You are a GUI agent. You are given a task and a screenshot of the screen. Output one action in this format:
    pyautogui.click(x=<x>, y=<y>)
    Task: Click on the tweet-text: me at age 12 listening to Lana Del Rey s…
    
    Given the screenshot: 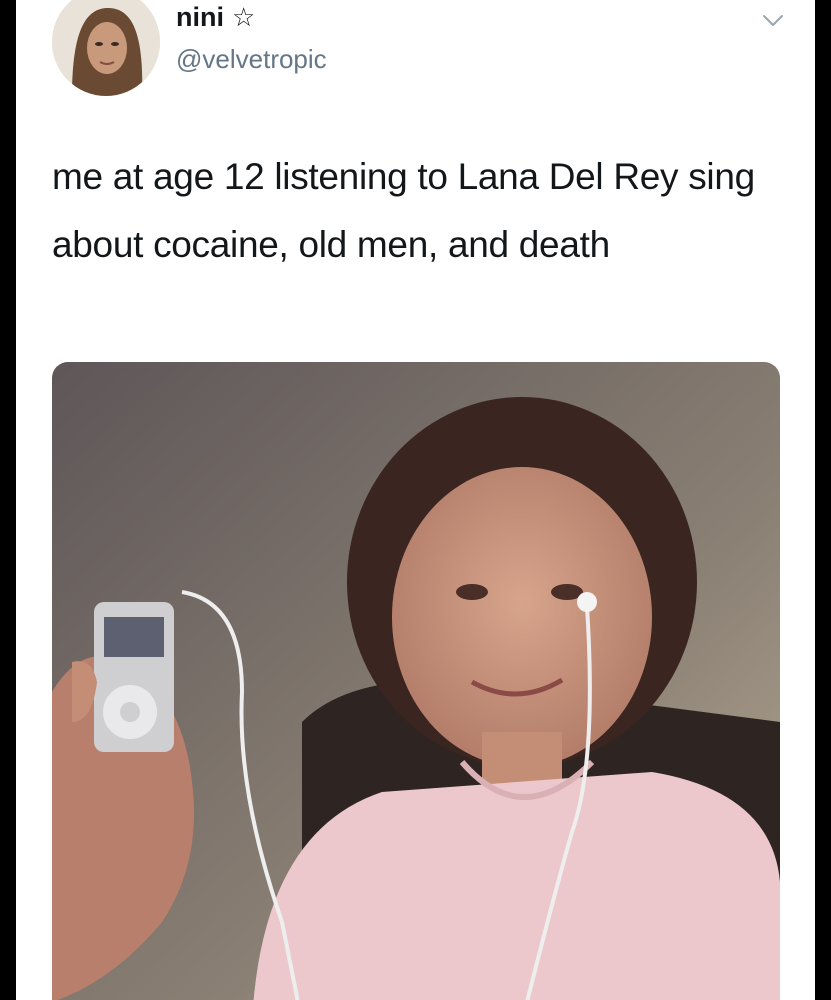 What is the action you would take?
    pyautogui.click(x=403, y=210)
    